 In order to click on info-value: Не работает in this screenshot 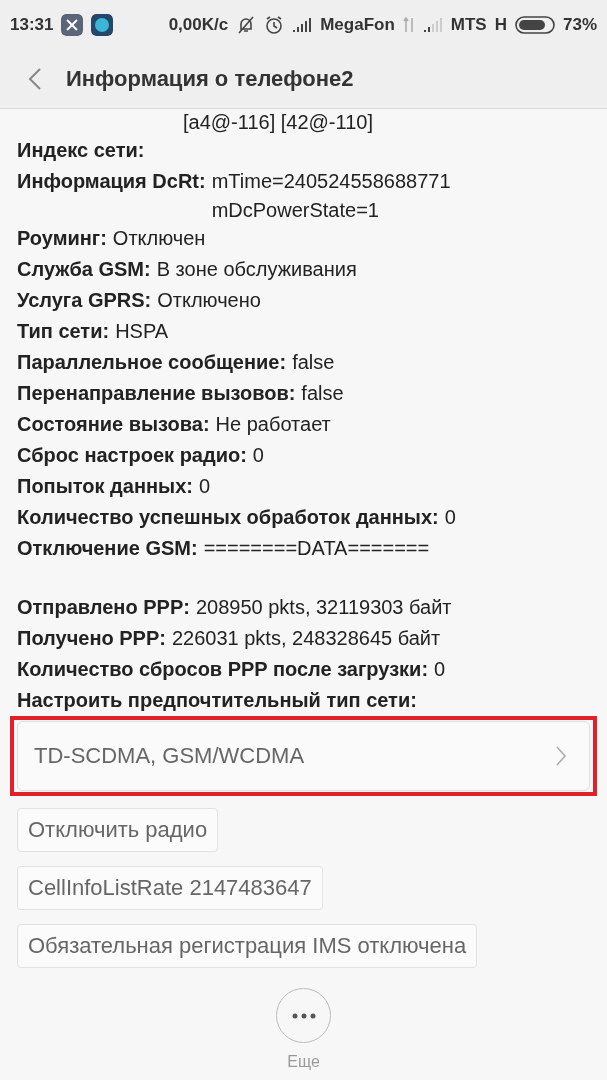, I will do `click(273, 424)`.